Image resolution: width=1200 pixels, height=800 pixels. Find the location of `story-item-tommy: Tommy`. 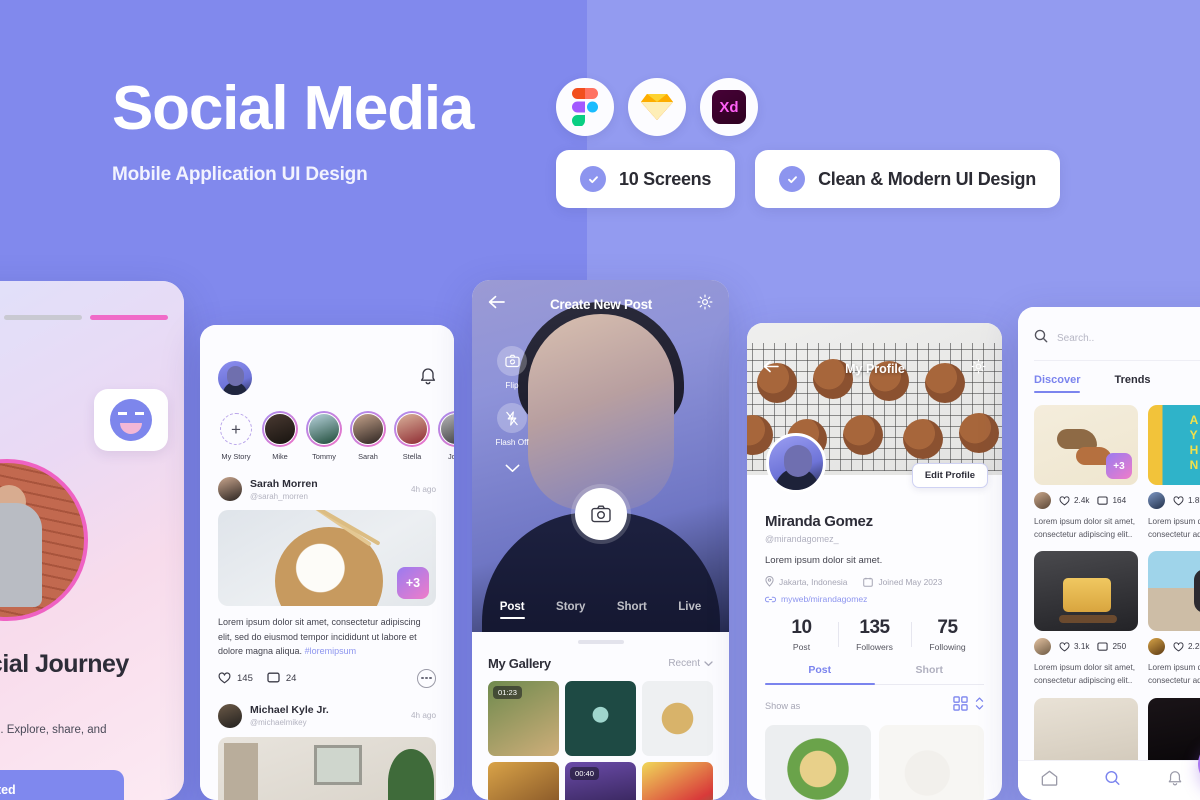

story-item-tommy: Tommy is located at coordinates (324, 436).